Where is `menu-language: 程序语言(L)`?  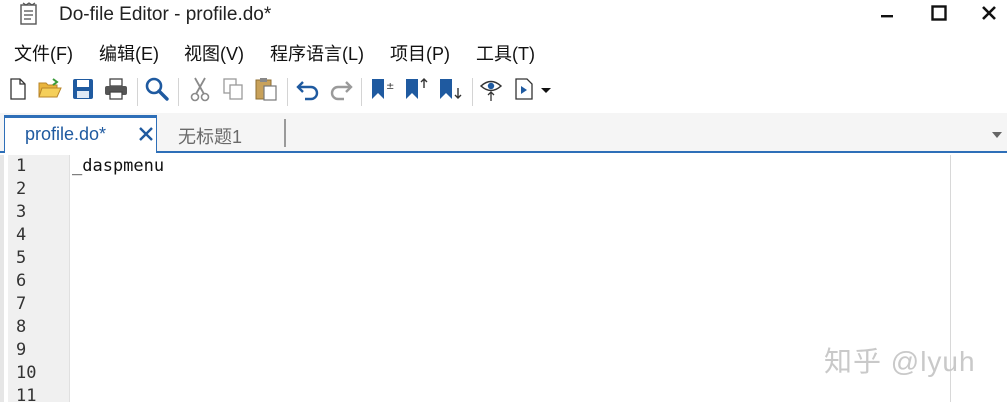
menu-language: 程序语言(L) is located at coordinates (317, 53).